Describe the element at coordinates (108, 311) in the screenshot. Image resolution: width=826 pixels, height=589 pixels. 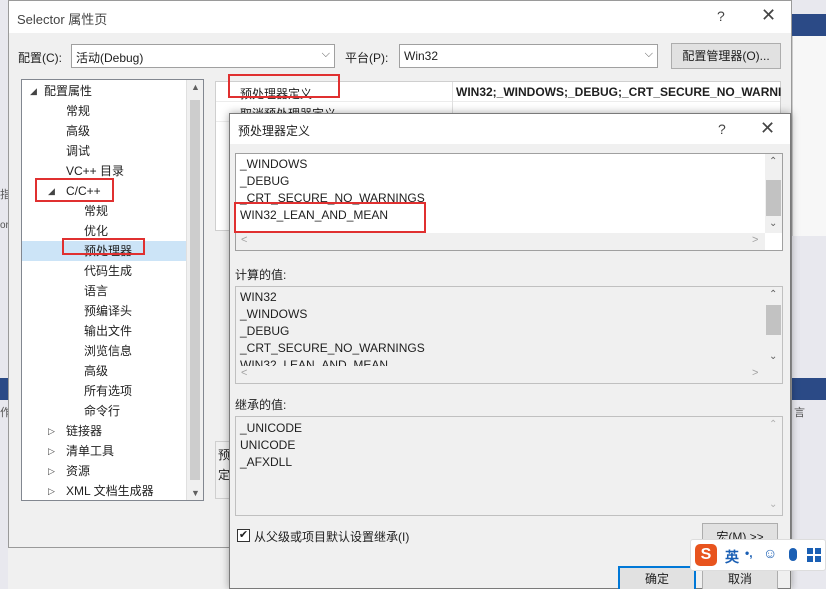
I see `tree-item-pch: 预编译头` at that location.